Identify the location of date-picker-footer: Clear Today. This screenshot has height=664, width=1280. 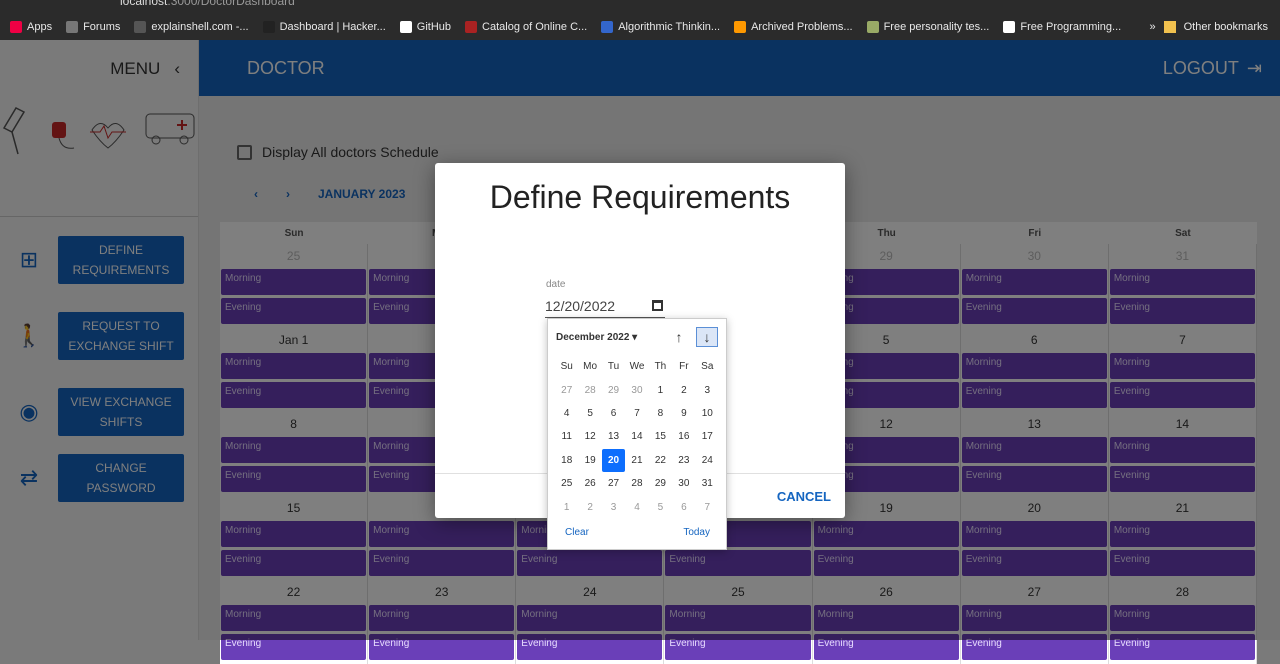
(637, 528).